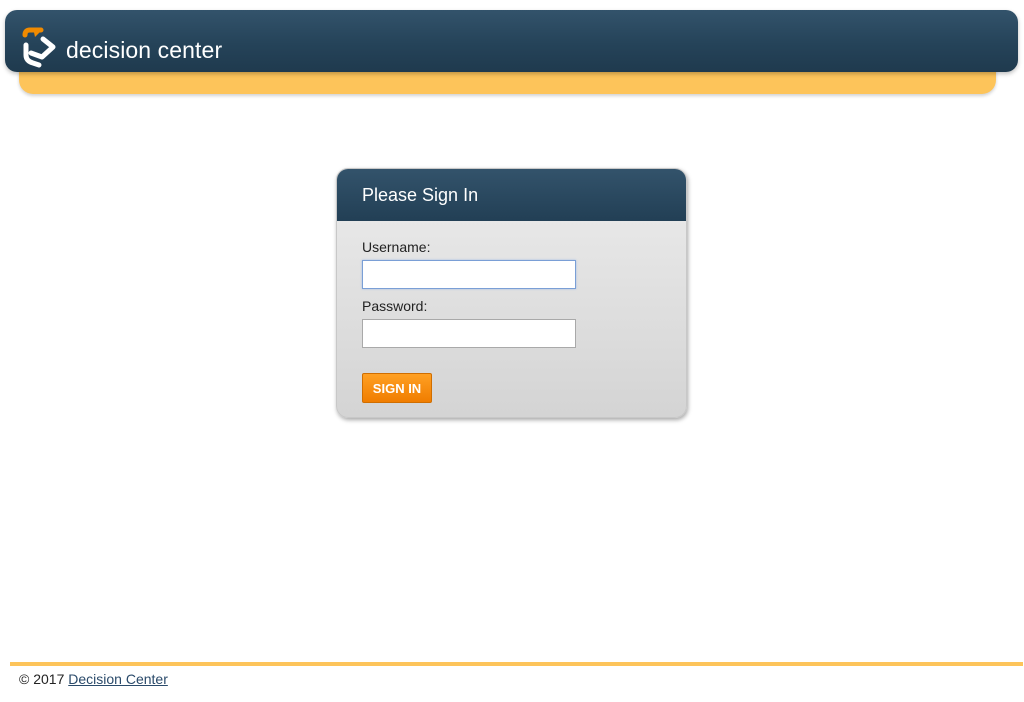 The image size is (1024, 702). I want to click on footer-decision-center-link: Decision Center, so click(118, 679).